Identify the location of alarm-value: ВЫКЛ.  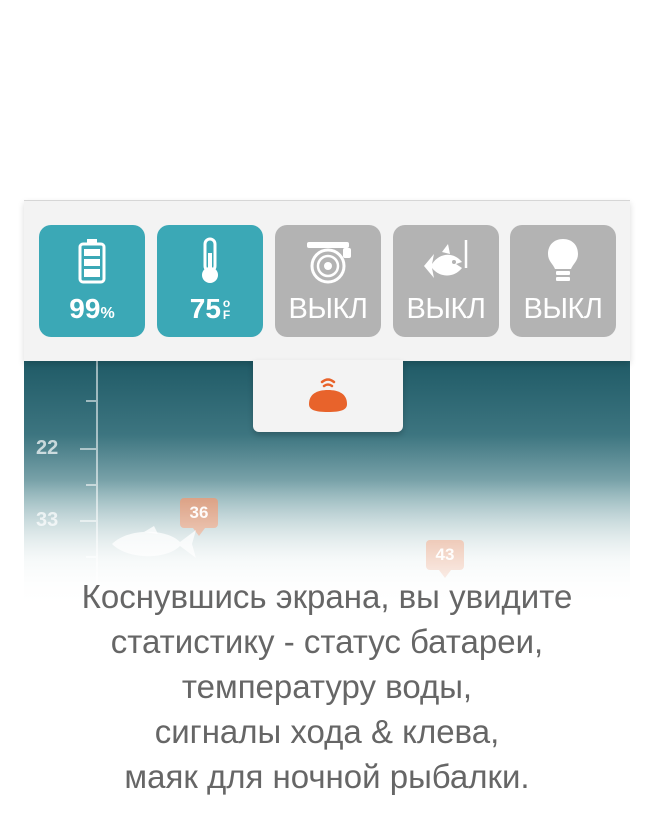
(328, 309).